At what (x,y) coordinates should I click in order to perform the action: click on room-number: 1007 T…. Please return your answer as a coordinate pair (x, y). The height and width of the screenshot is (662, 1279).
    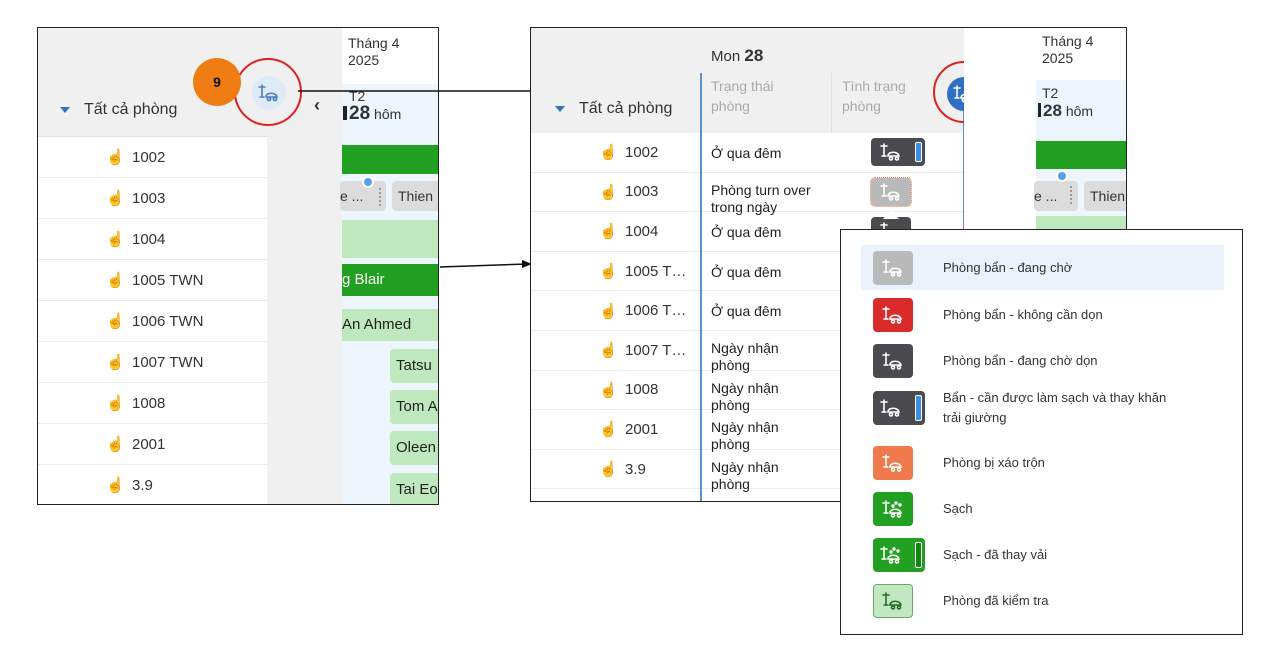
    Looking at the image, I should click on (656, 350).